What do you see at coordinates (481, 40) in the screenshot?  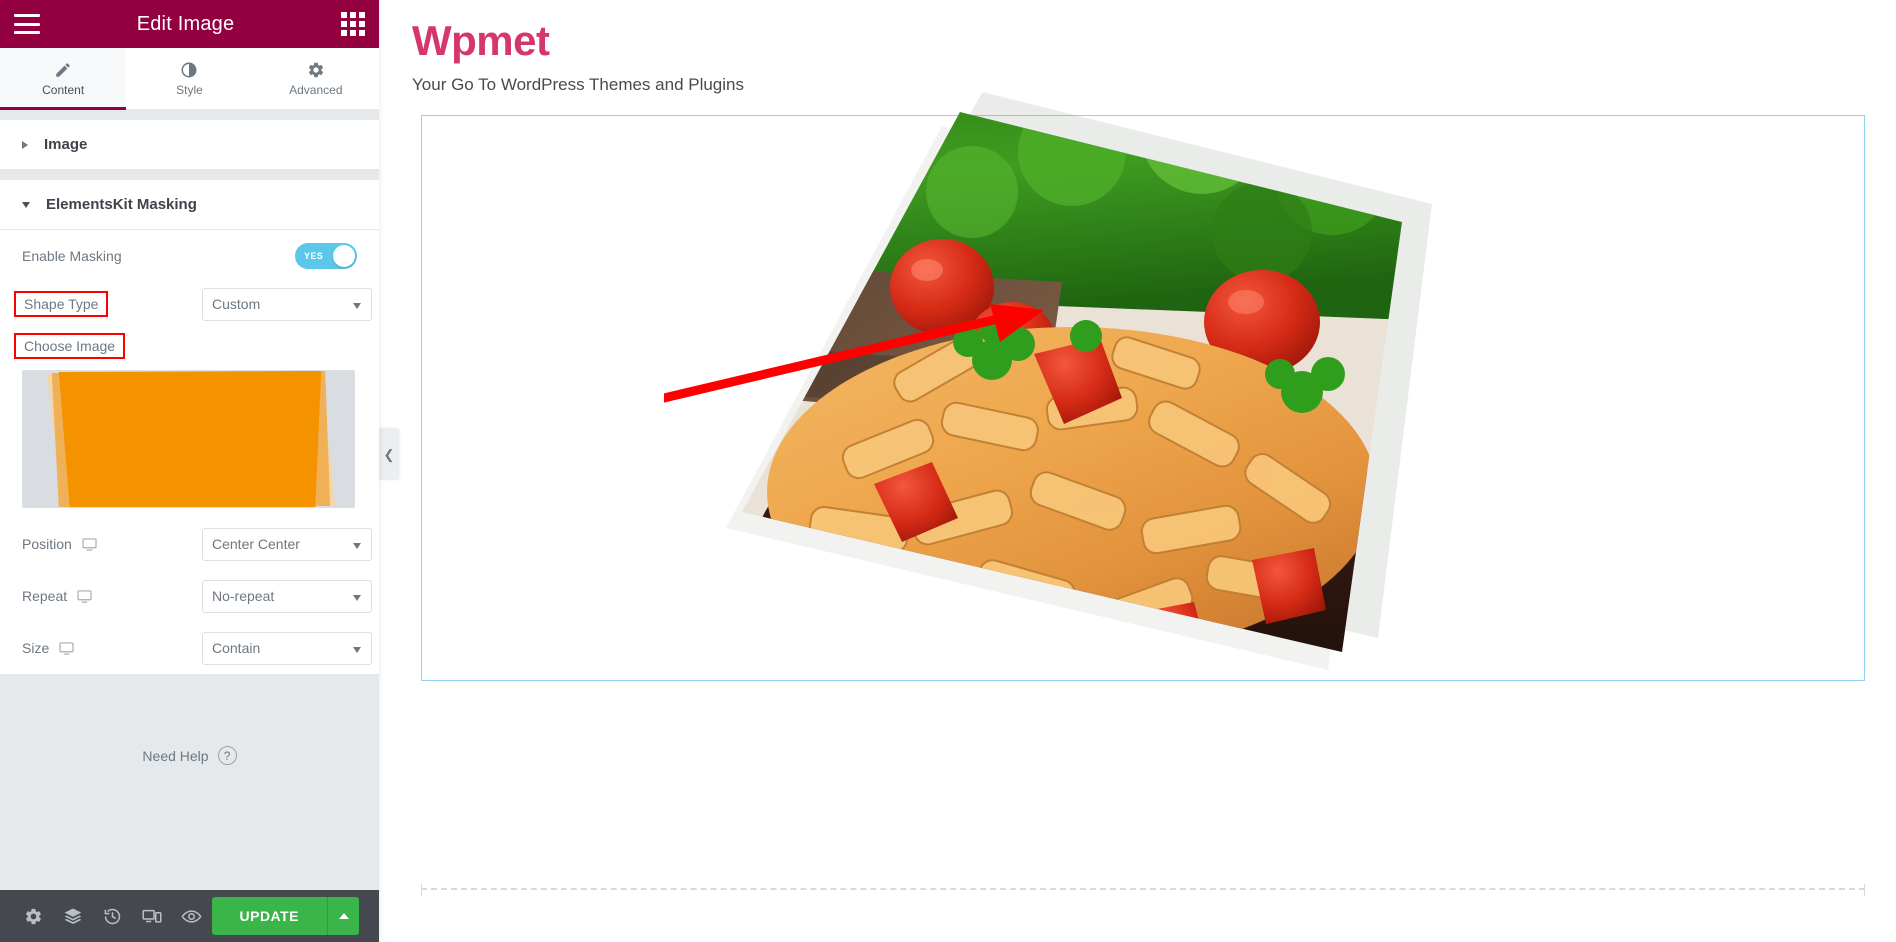 I see `site-title: Wpmet` at bounding box center [481, 40].